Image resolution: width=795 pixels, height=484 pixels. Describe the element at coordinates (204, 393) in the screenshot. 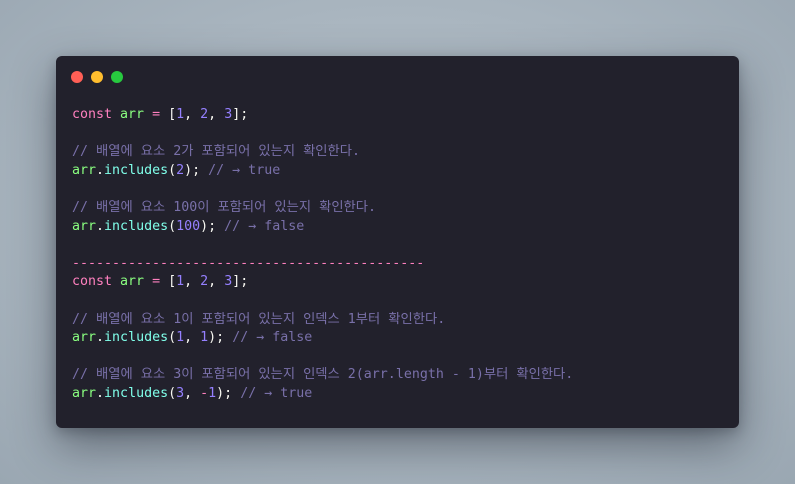

I see `token-keyword: -` at that location.